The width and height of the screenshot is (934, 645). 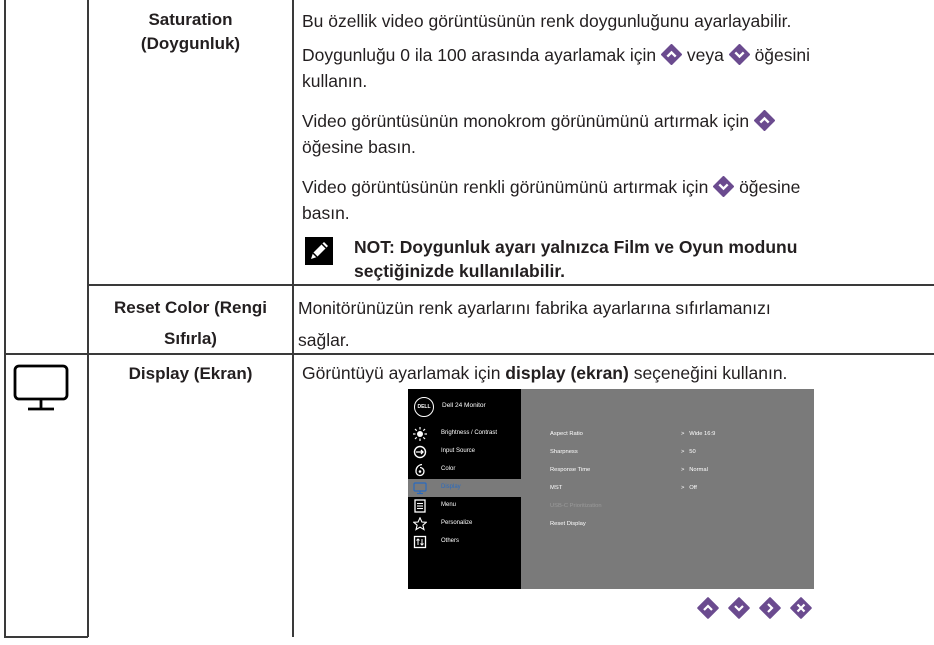 What do you see at coordinates (190, 19) in the screenshot?
I see `saturation-feature-line1: Saturation` at bounding box center [190, 19].